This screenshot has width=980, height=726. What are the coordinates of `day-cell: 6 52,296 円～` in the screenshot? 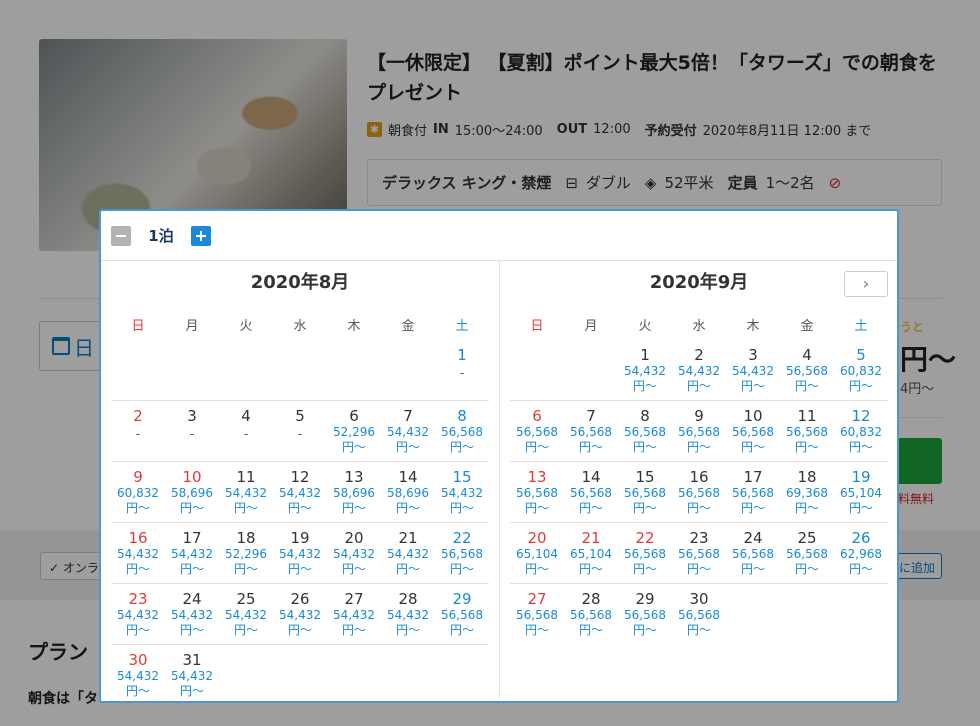 It's located at (354, 431).